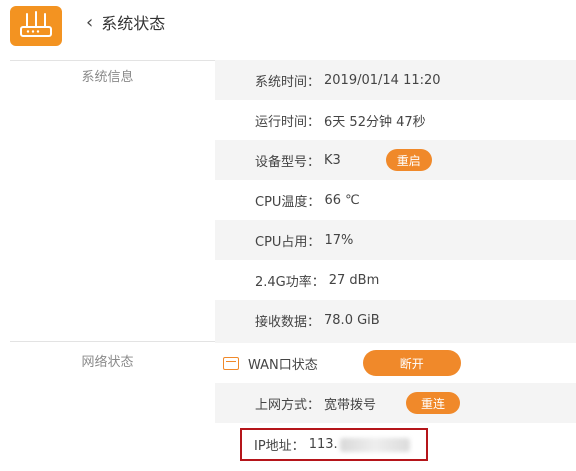 The width and height of the screenshot is (576, 471). Describe the element at coordinates (374, 444) in the screenshot. I see `ip-redacted-blur` at that location.